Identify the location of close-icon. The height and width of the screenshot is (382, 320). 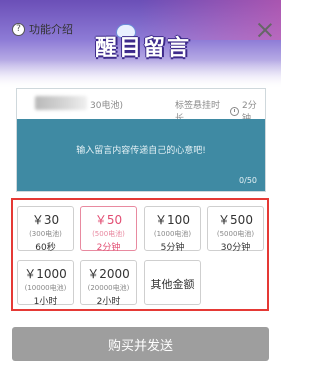
(265, 30).